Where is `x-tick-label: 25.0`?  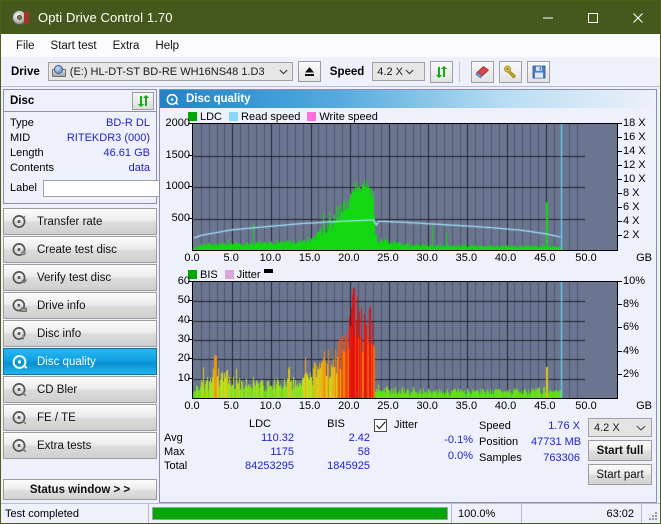 x-tick-label: 25.0 is located at coordinates (388, 406).